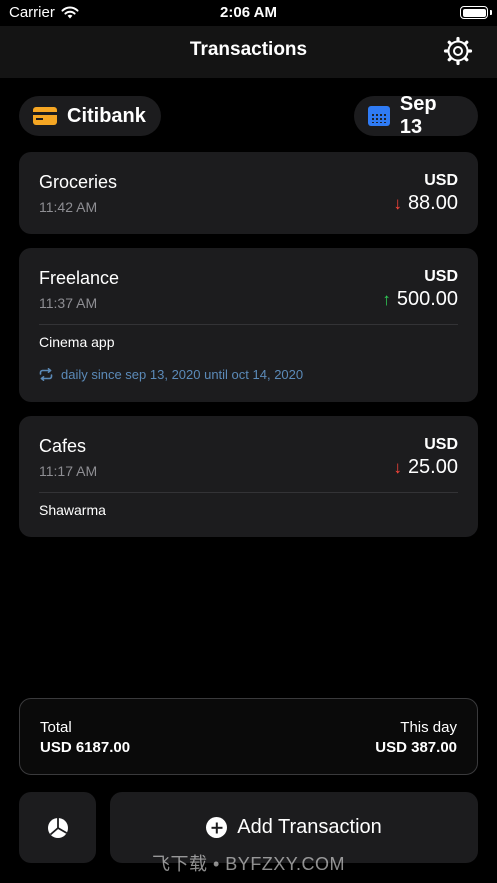 This screenshot has width=497, height=883. Describe the element at coordinates (379, 116) in the screenshot. I see `calendar-icon` at that location.